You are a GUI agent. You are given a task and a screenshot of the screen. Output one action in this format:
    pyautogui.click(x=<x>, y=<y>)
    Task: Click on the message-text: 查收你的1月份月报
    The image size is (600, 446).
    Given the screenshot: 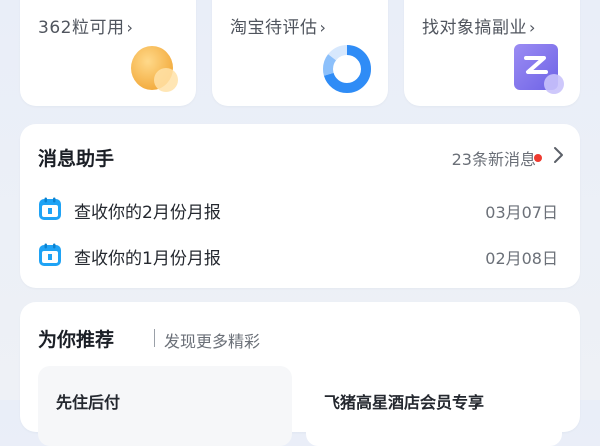 What is the action you would take?
    pyautogui.click(x=147, y=259)
    